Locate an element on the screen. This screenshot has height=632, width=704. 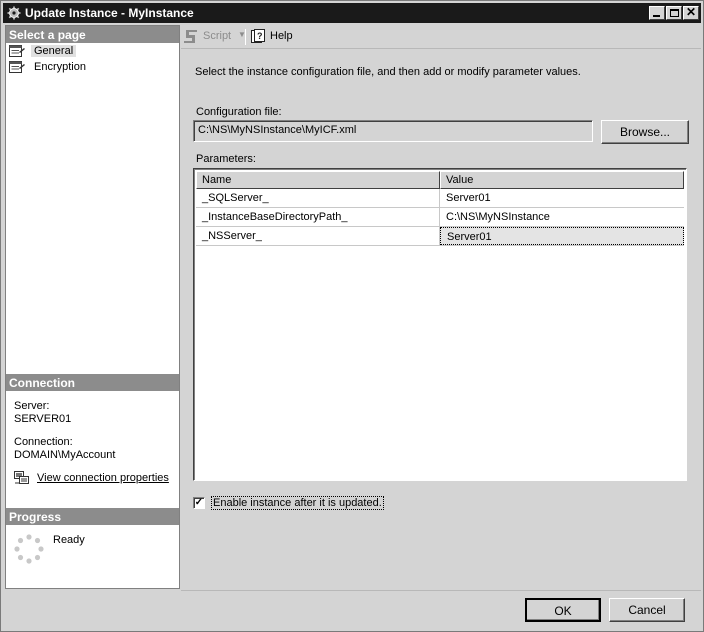
column-header-value: Value is located at coordinates (562, 180).